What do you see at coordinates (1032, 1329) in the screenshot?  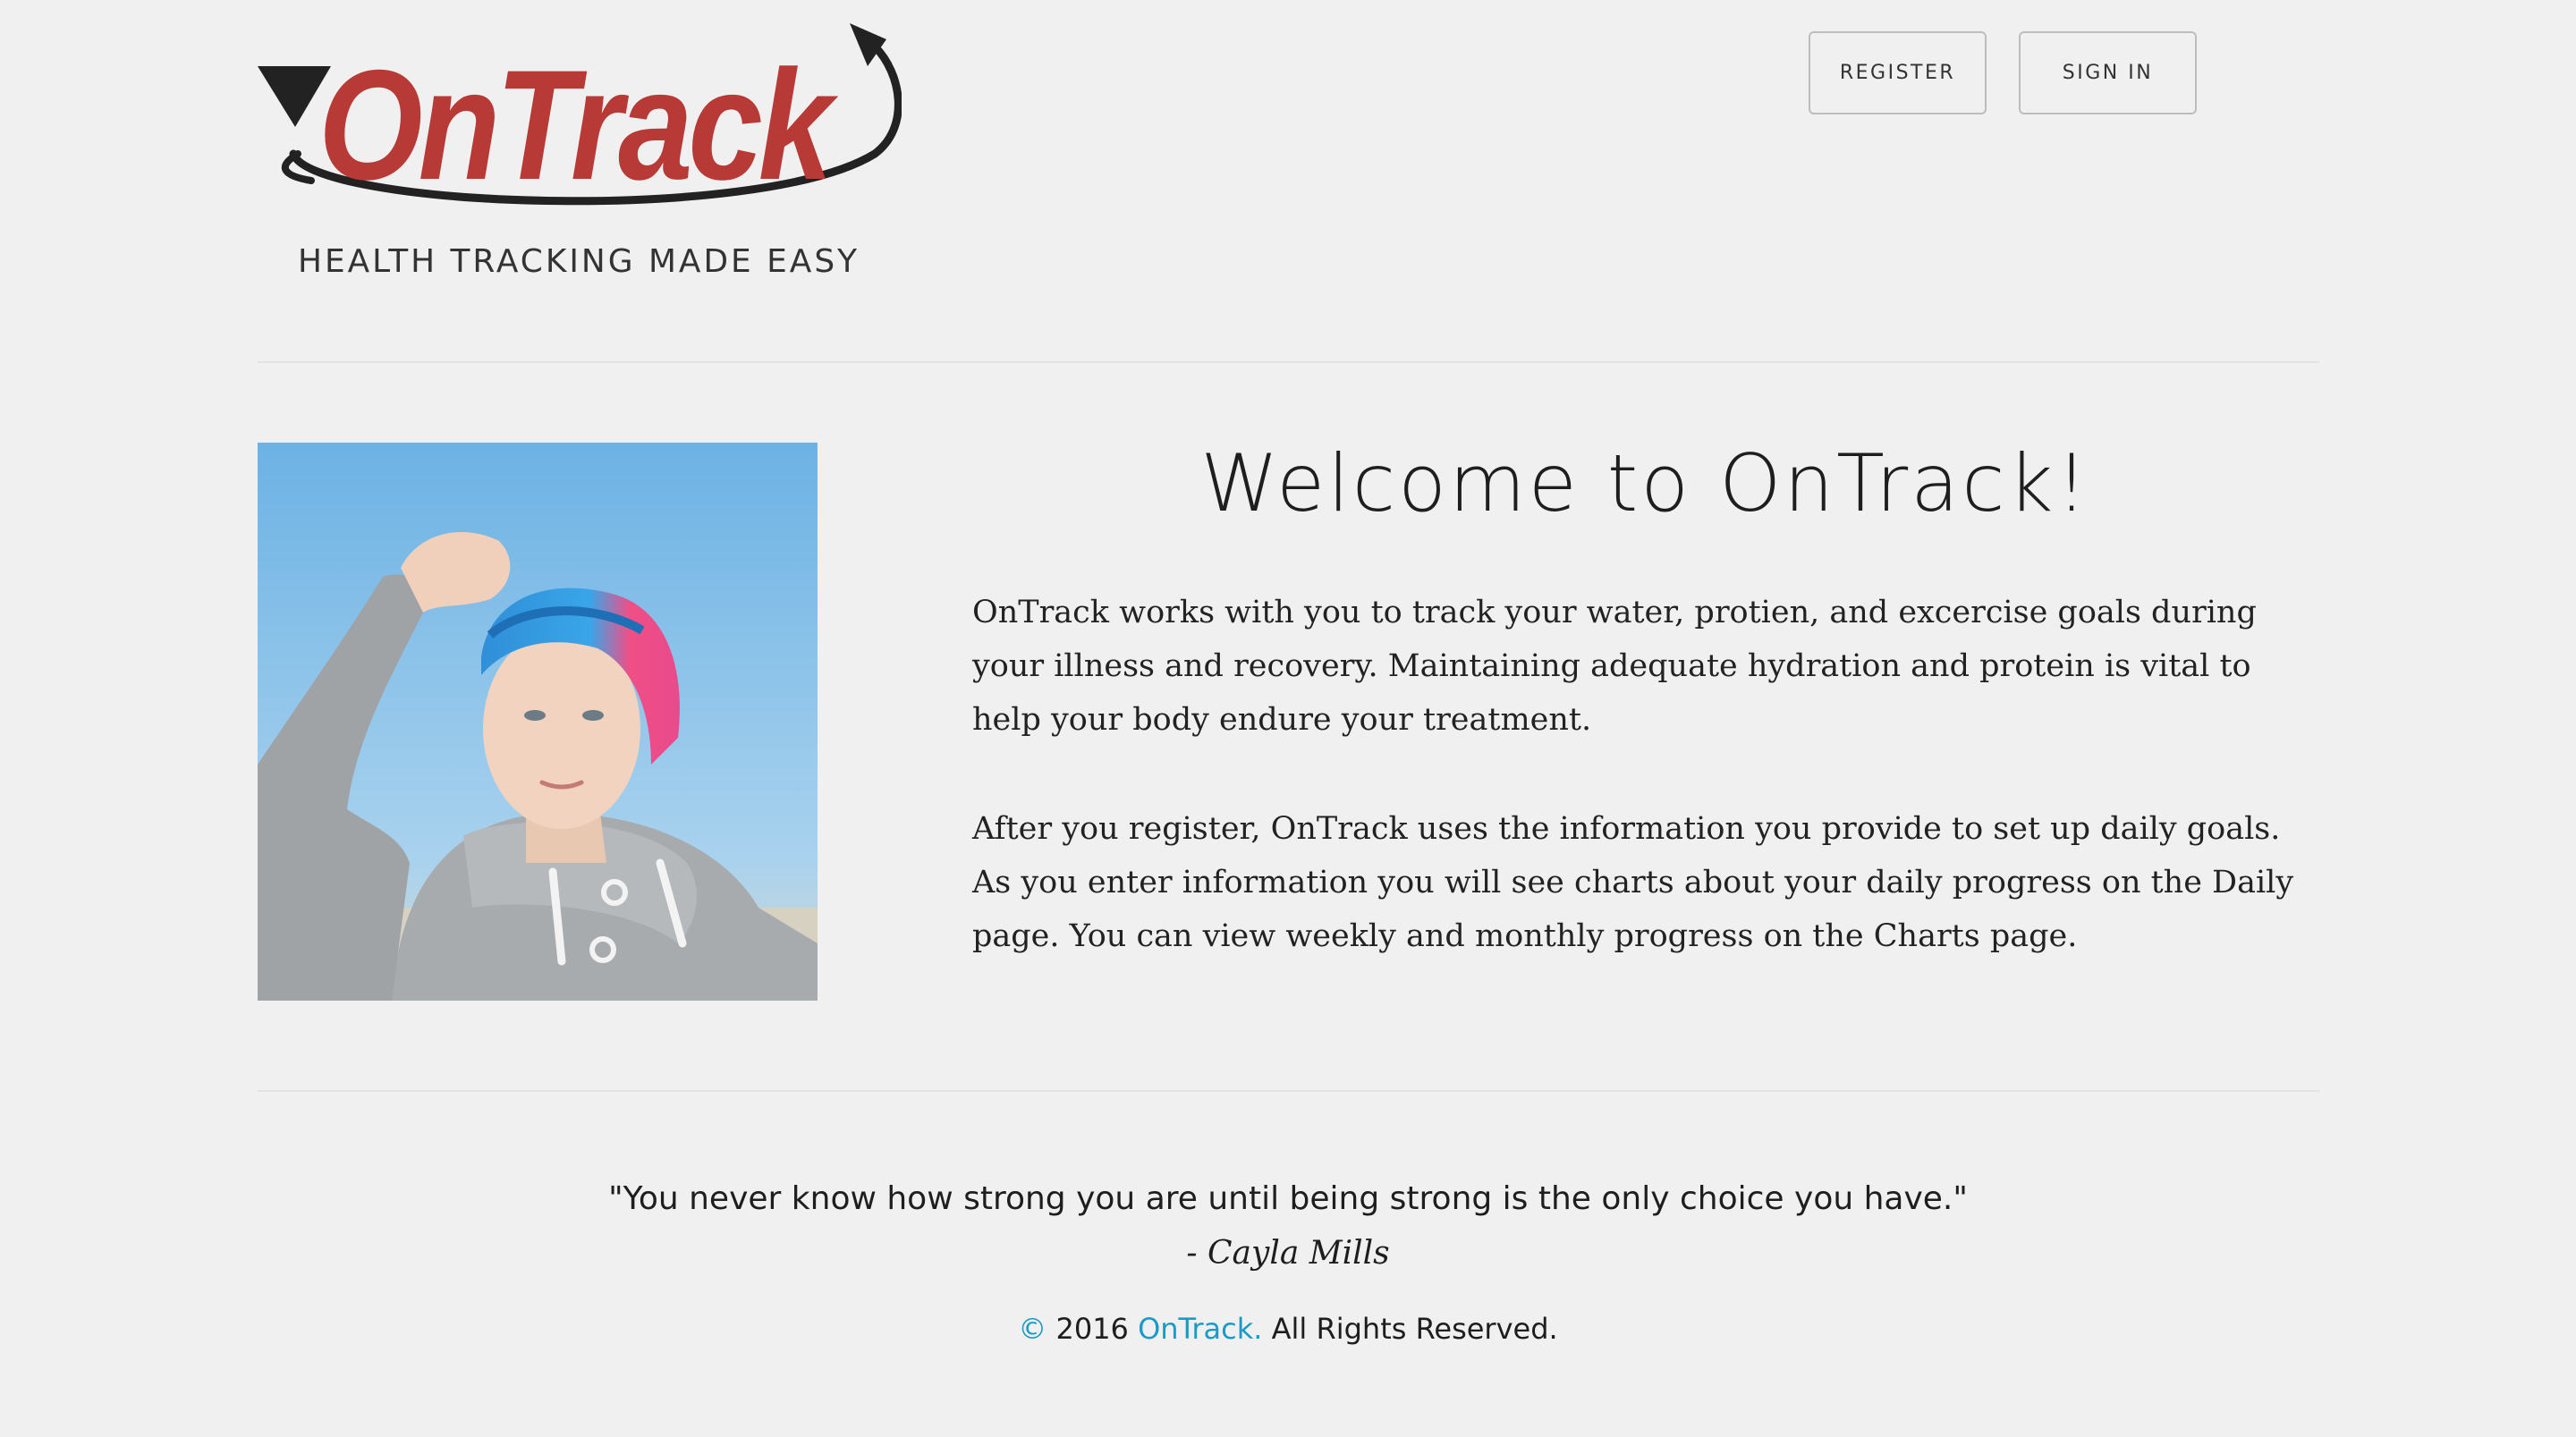 I see `copyright-symbol: ©` at bounding box center [1032, 1329].